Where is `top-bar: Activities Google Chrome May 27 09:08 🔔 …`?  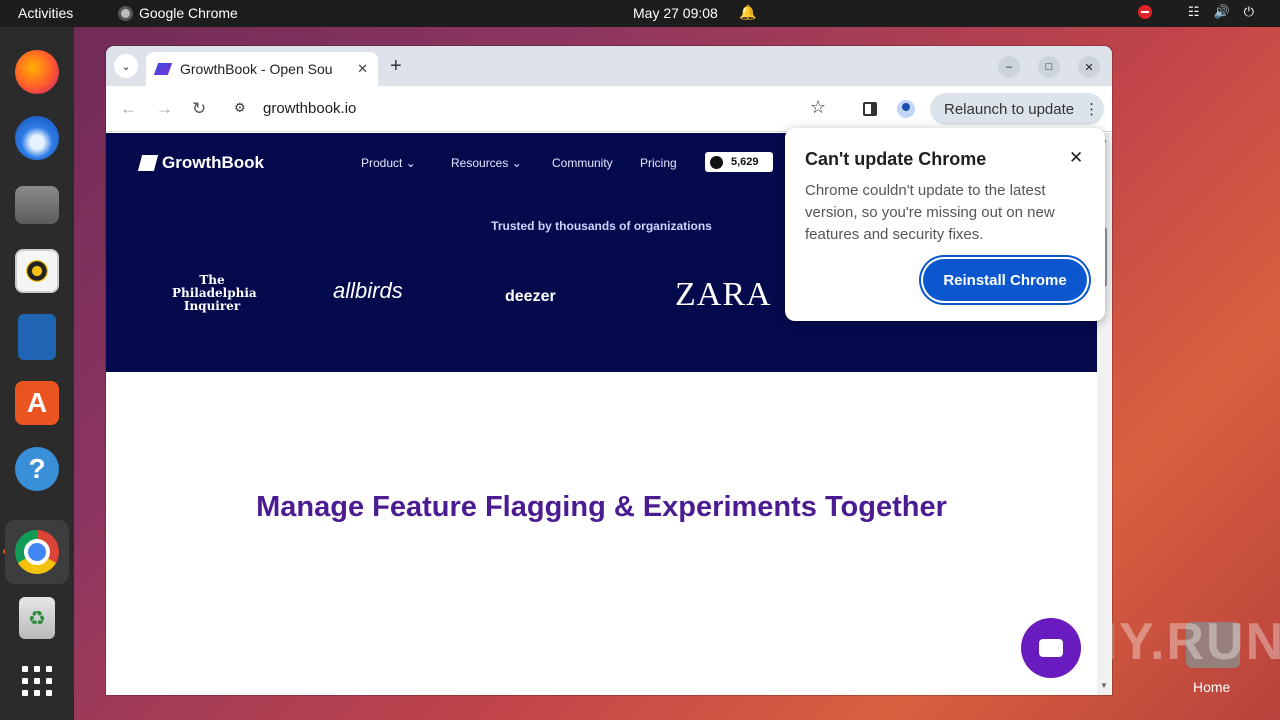 top-bar: Activities Google Chrome May 27 09:08 🔔 … is located at coordinates (640, 13).